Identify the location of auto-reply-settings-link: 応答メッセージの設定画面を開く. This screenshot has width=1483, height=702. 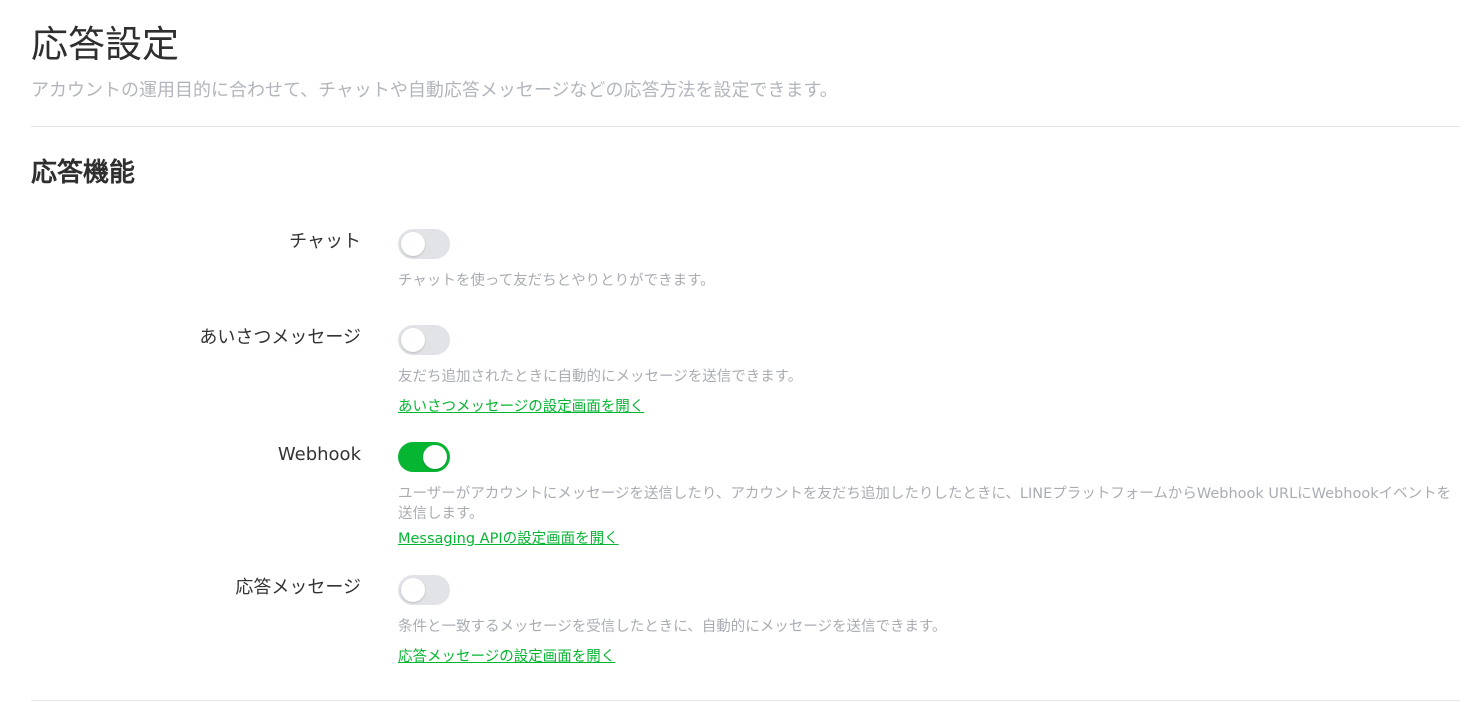
(506, 657).